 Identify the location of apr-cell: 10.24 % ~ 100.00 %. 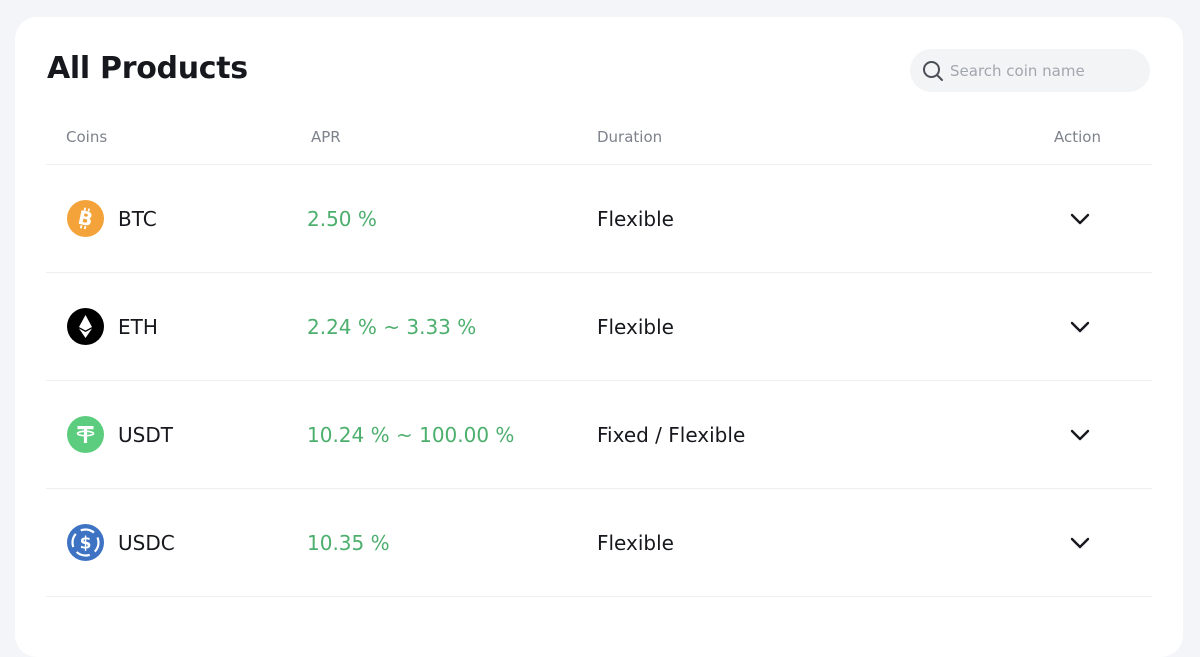
(410, 434).